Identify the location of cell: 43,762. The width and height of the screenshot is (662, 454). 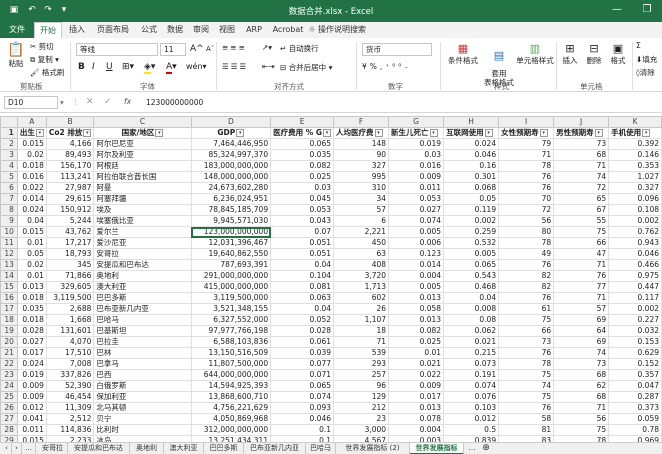
(70, 232).